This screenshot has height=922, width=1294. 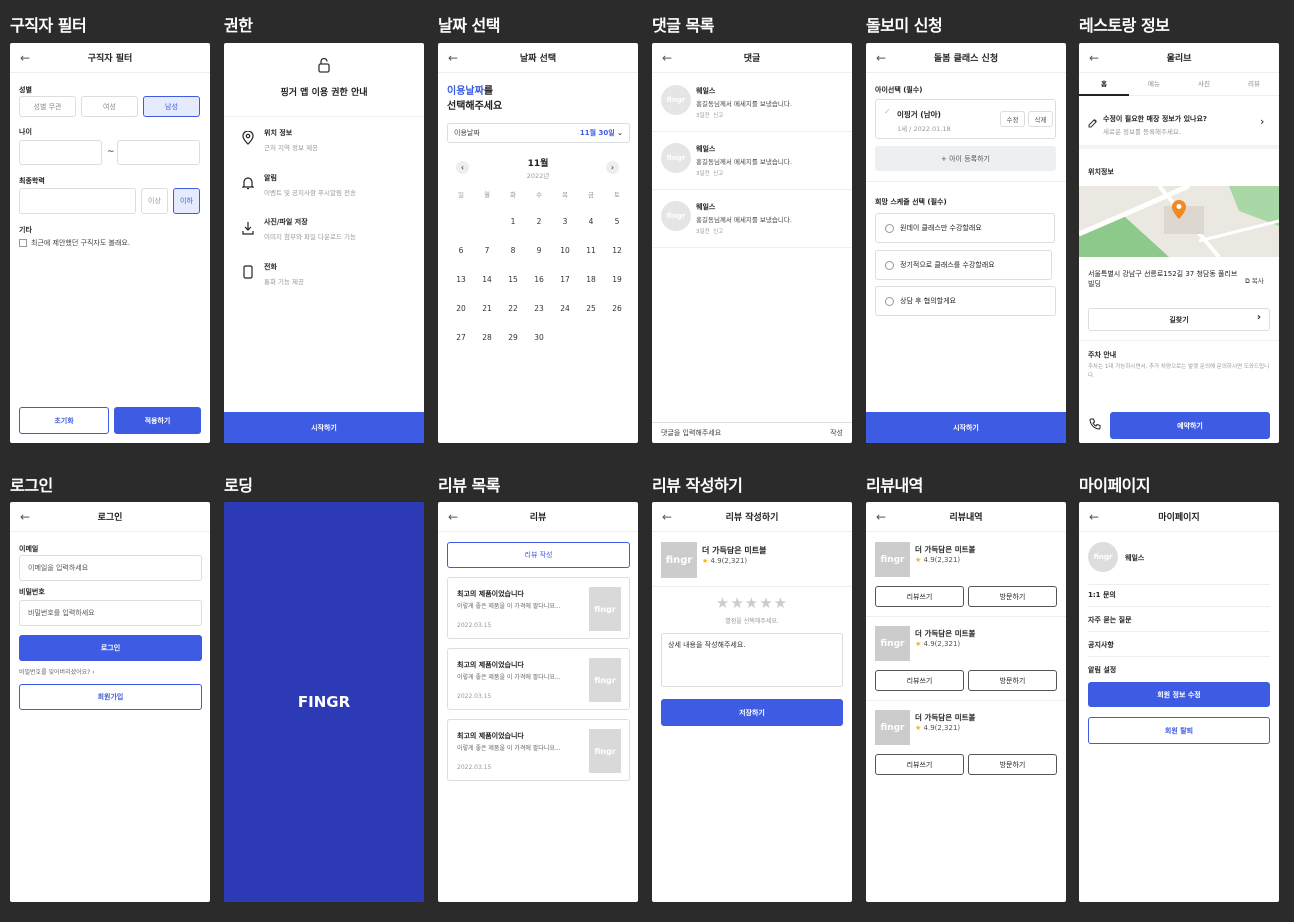 I want to click on calendar-day: 30, so click(x=539, y=337).